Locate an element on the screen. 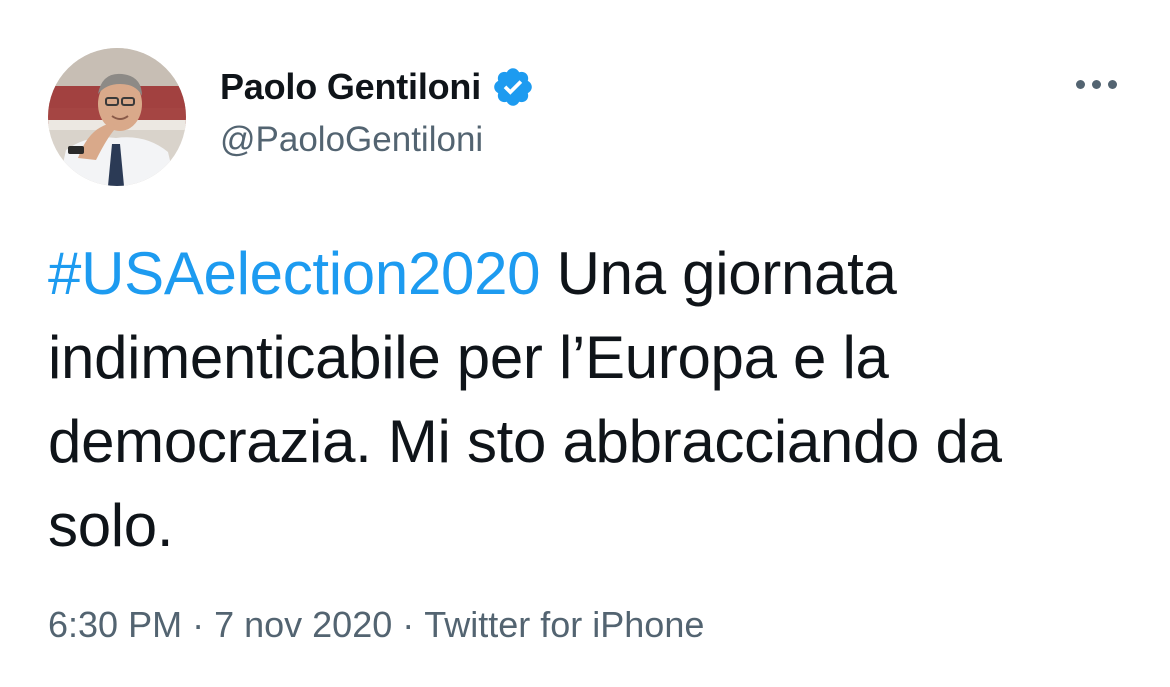 This screenshot has width=1170, height=687. avatar-photo-icon is located at coordinates (117, 117).